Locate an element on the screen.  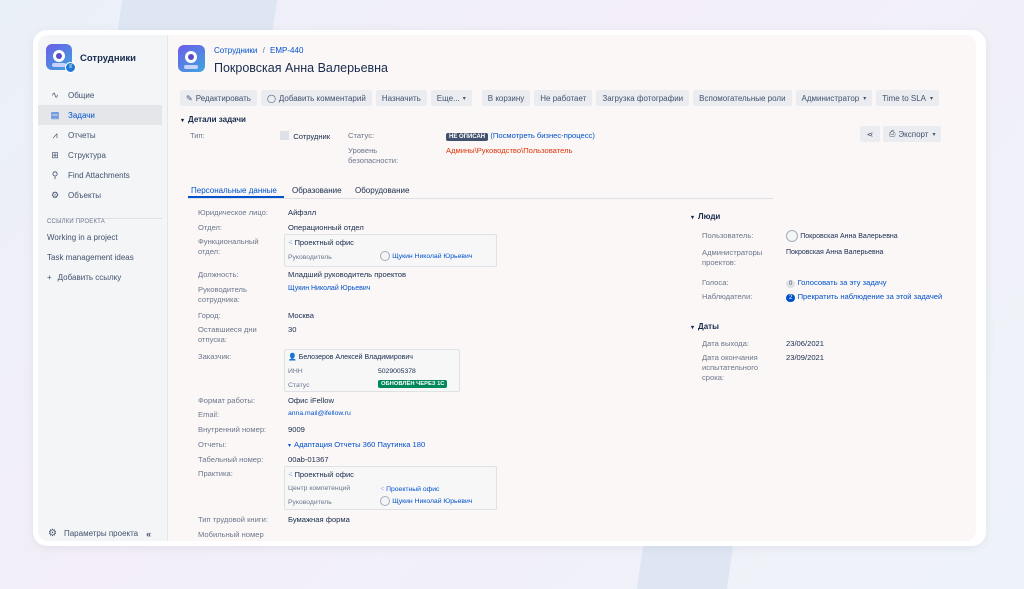
votes-value: 0 Голосовать за эту задачу is located at coordinates (836, 283).